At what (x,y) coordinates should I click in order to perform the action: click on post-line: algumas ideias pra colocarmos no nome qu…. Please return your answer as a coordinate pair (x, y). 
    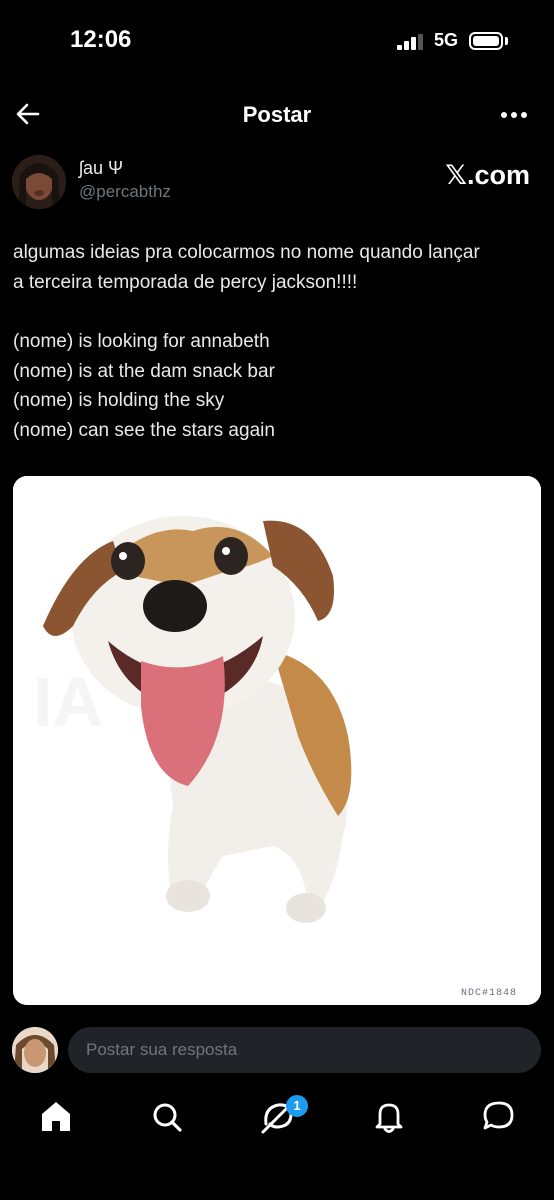
    Looking at the image, I should click on (246, 252).